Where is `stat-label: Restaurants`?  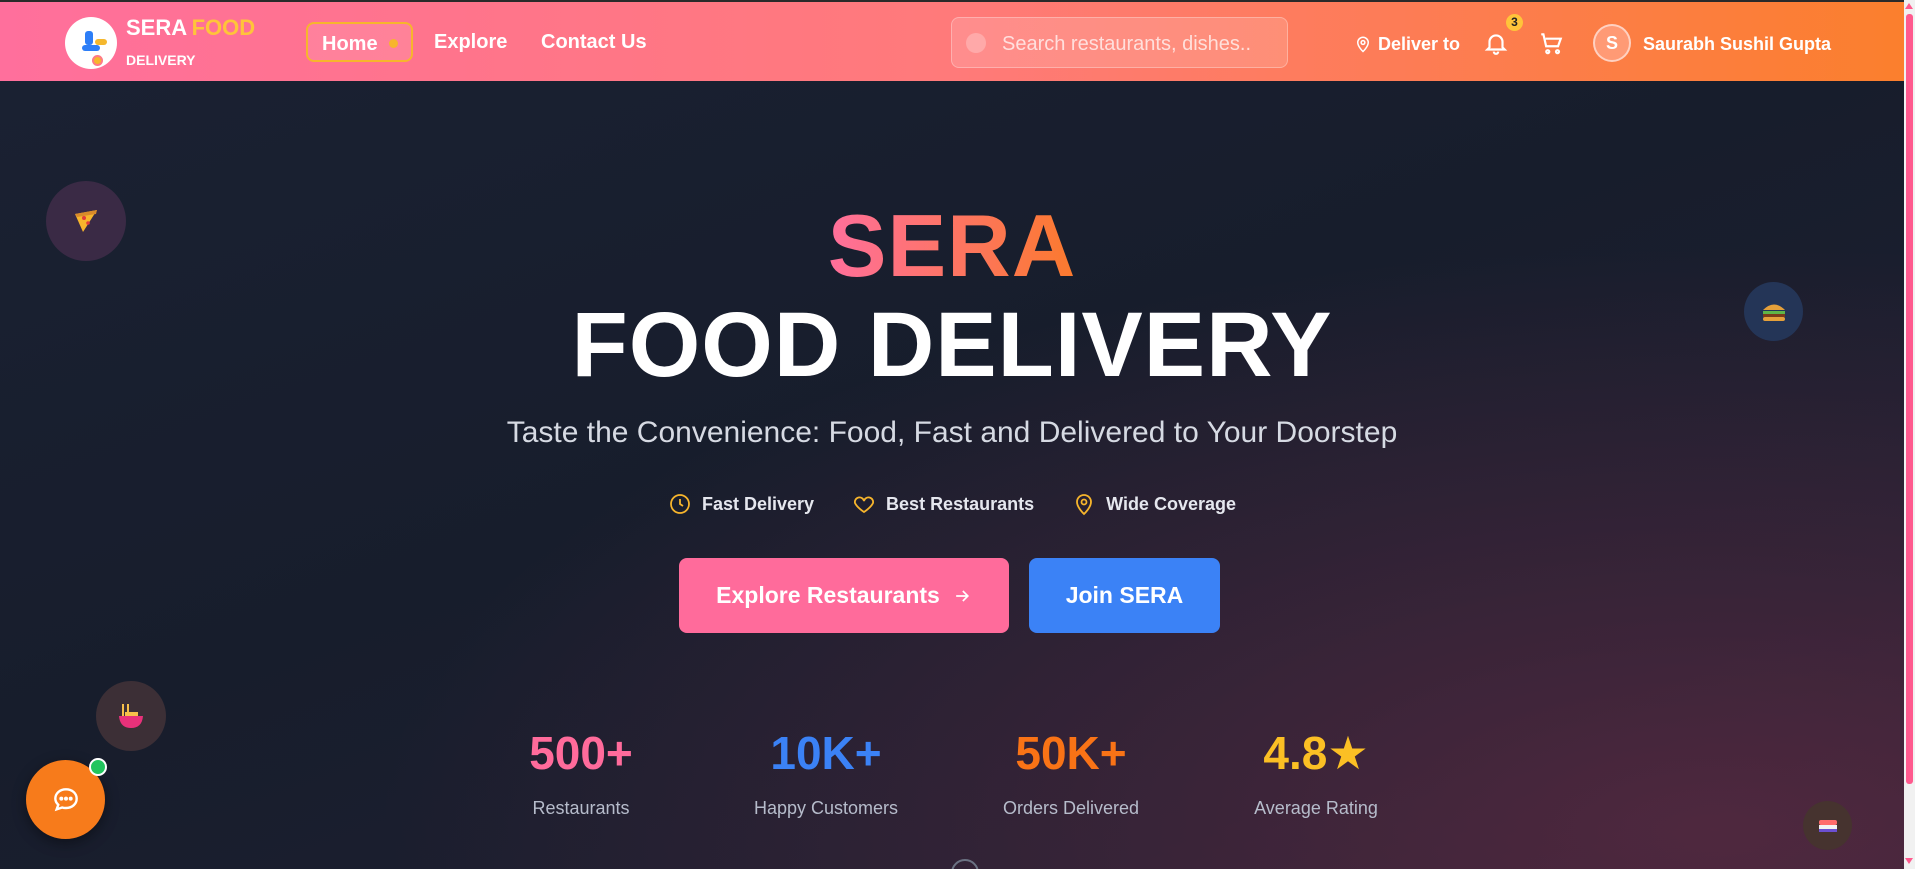
stat-label: Restaurants is located at coordinates (581, 808).